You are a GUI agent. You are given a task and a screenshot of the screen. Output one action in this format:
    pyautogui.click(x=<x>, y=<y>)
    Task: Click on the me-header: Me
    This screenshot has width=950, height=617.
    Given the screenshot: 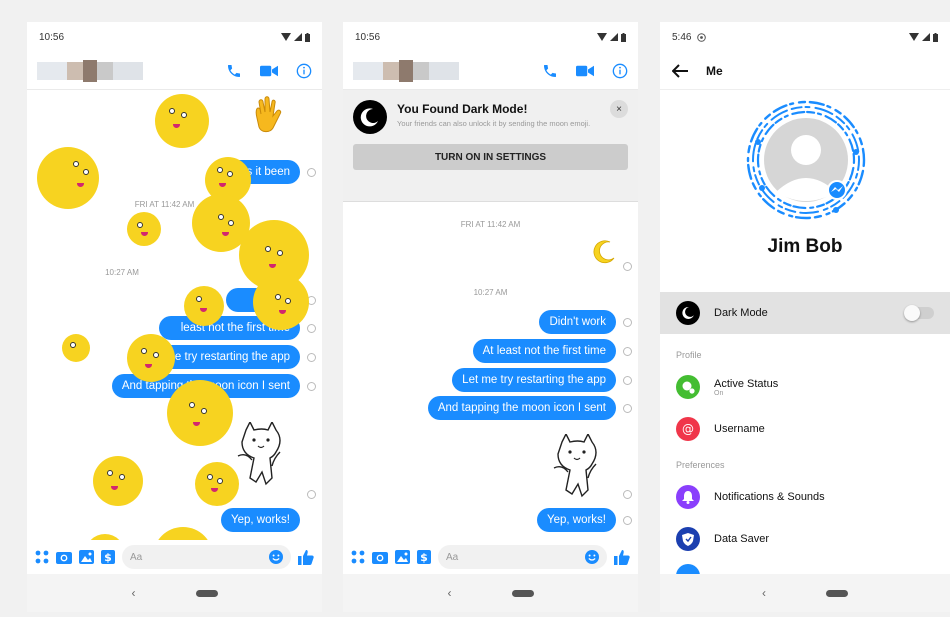 What is the action you would take?
    pyautogui.click(x=805, y=71)
    